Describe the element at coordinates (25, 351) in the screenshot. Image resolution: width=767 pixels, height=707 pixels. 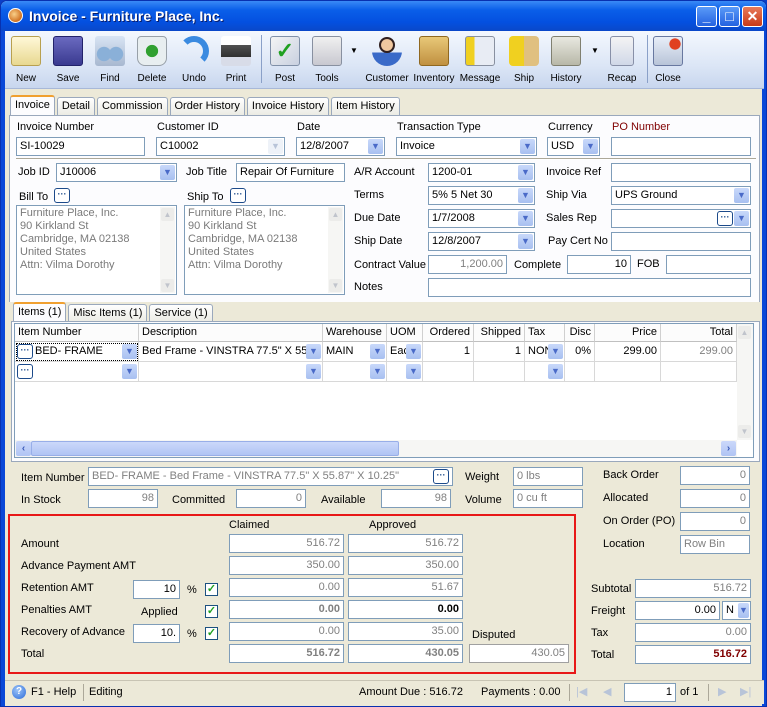
I see `item-ellipsis-button: ···` at that location.